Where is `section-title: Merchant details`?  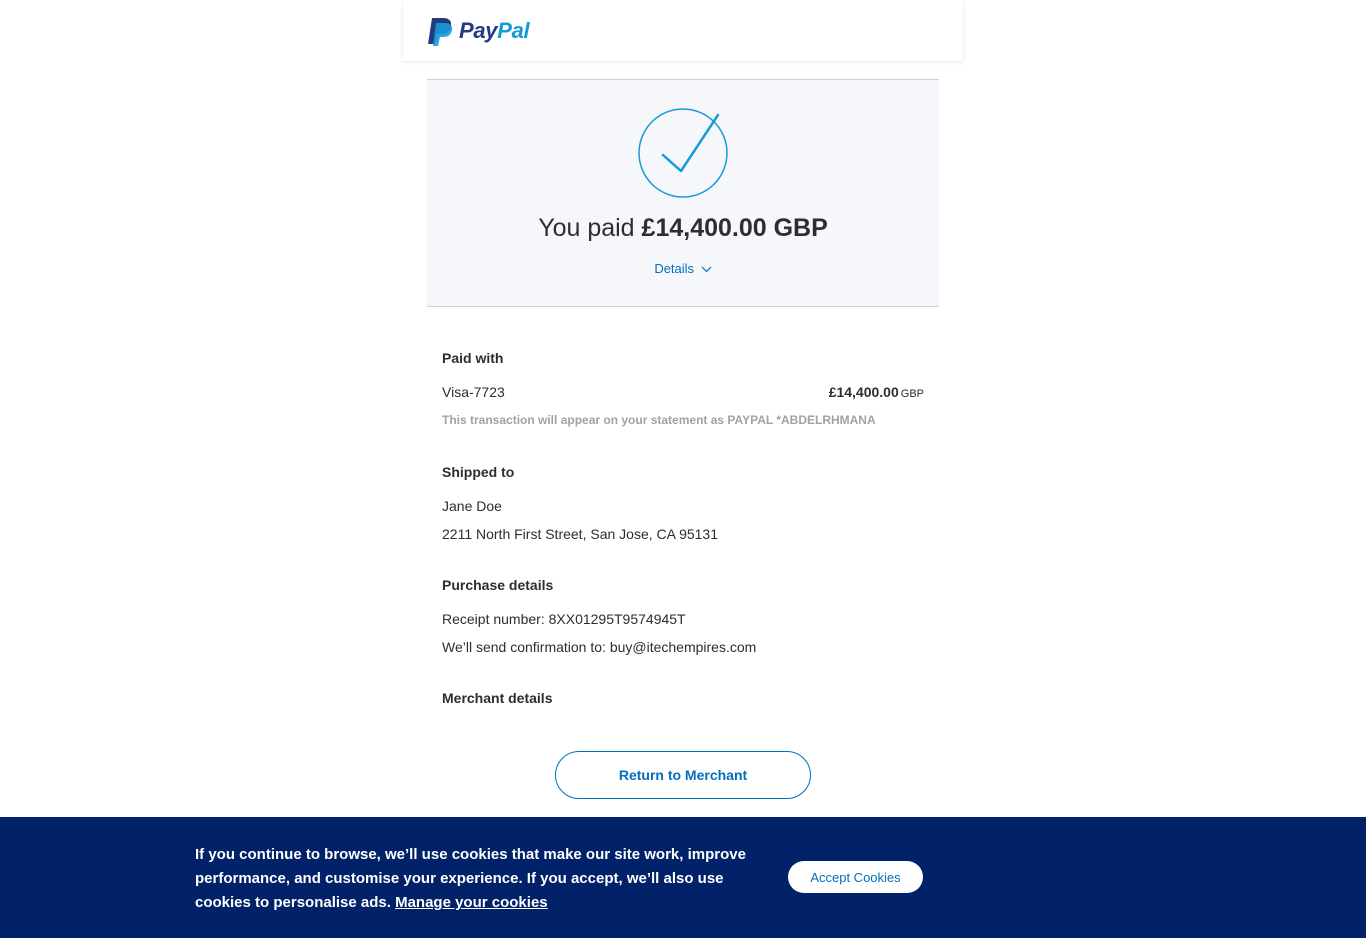
section-title: Merchant details is located at coordinates (497, 698).